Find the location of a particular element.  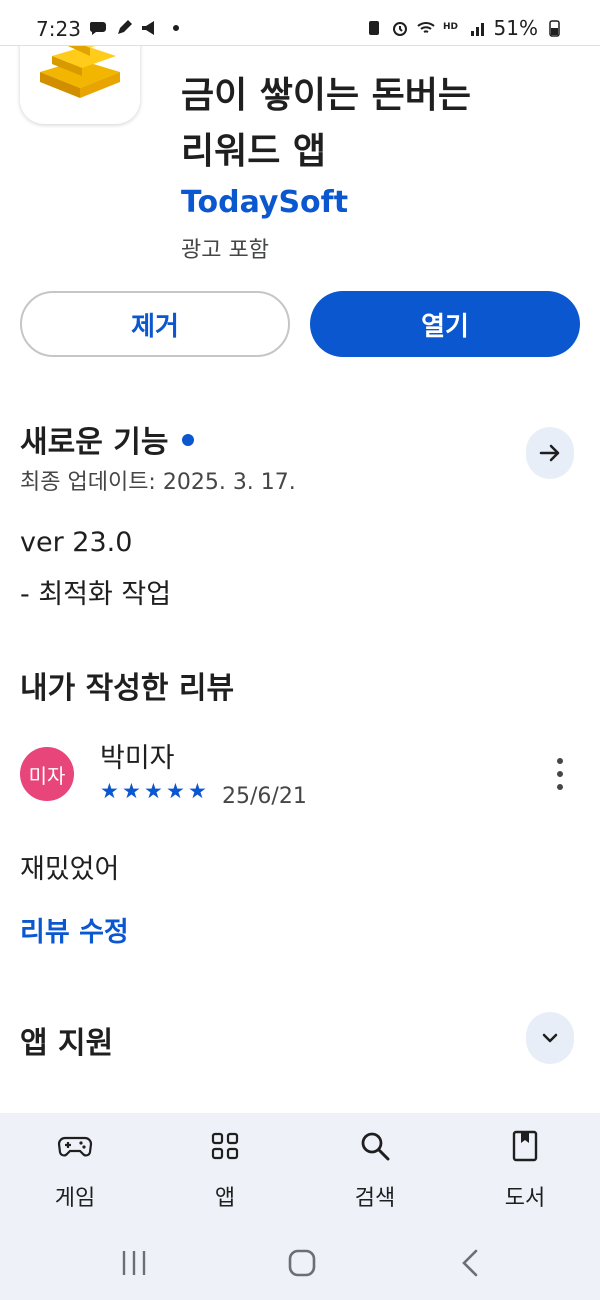

battery-icon is located at coordinates (554, 28).